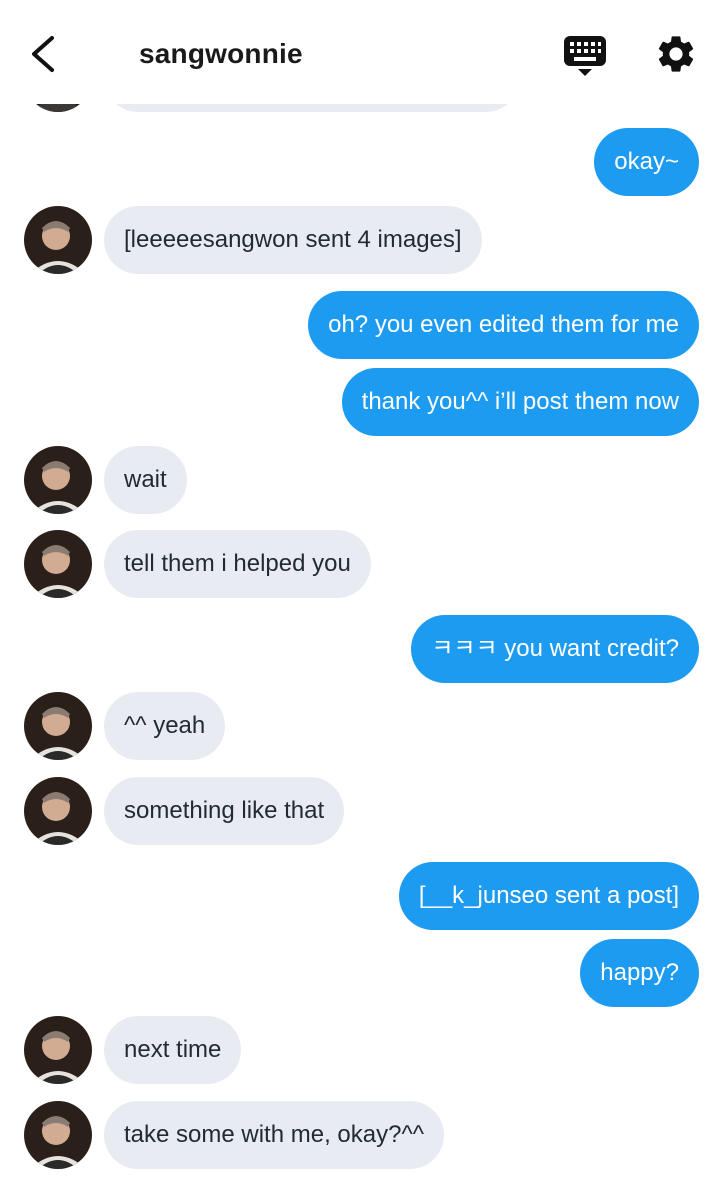  Describe the element at coordinates (520, 402) in the screenshot. I see `message-bubble: thank you^^ i’ll post them now` at that location.